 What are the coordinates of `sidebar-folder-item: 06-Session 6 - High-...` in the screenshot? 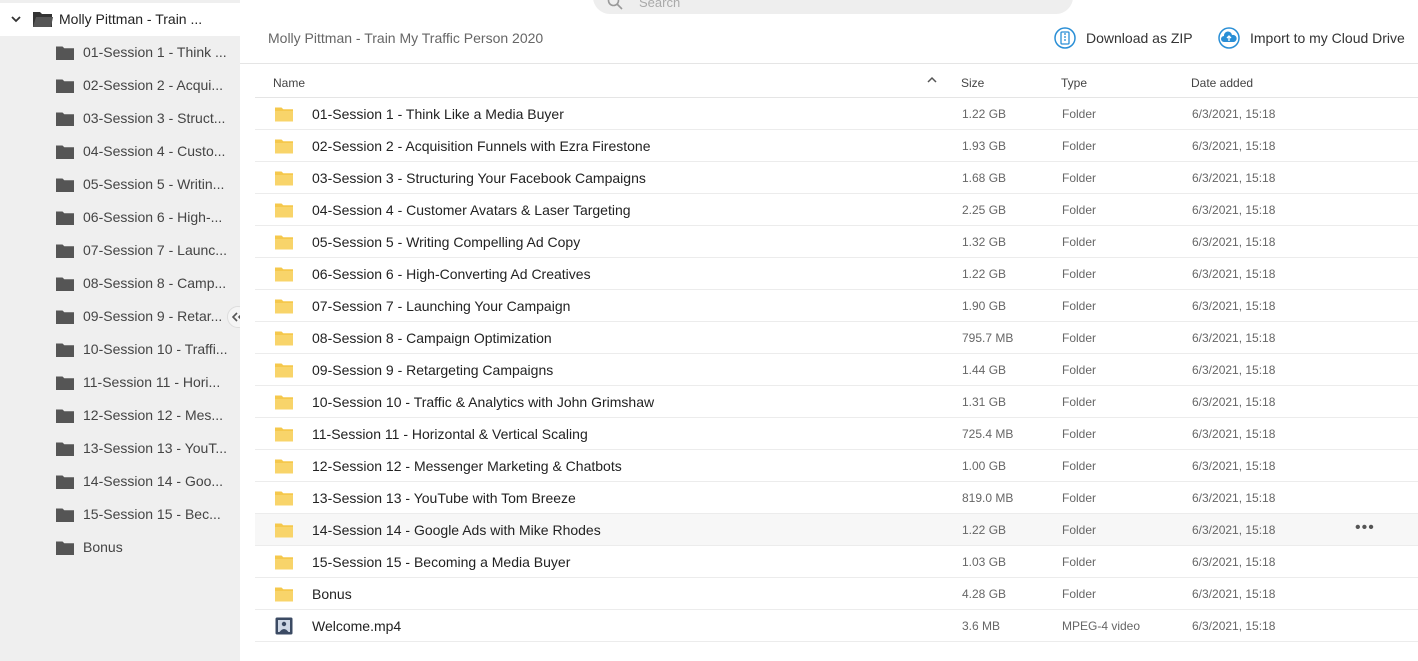 It's located at (146, 217).